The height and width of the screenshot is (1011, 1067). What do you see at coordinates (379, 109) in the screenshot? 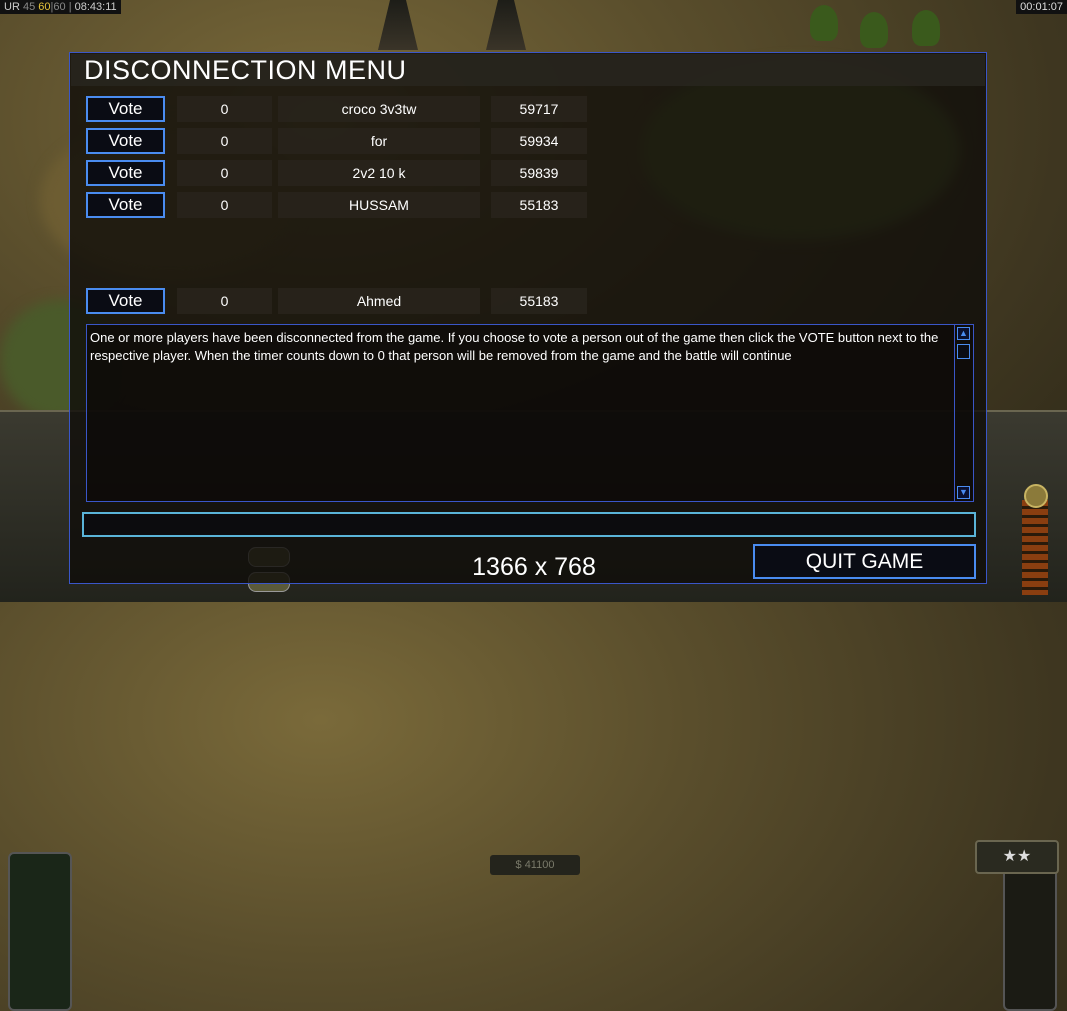
I see `player-name: croco 3v3tw` at bounding box center [379, 109].